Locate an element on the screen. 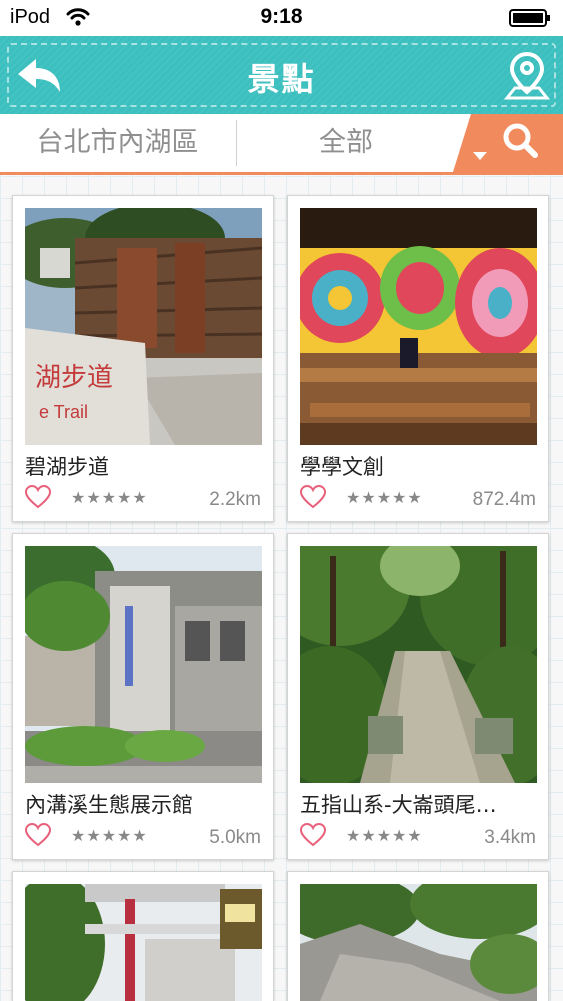 The image size is (563, 1001). sign-subtext: e Trail is located at coordinates (63, 412).